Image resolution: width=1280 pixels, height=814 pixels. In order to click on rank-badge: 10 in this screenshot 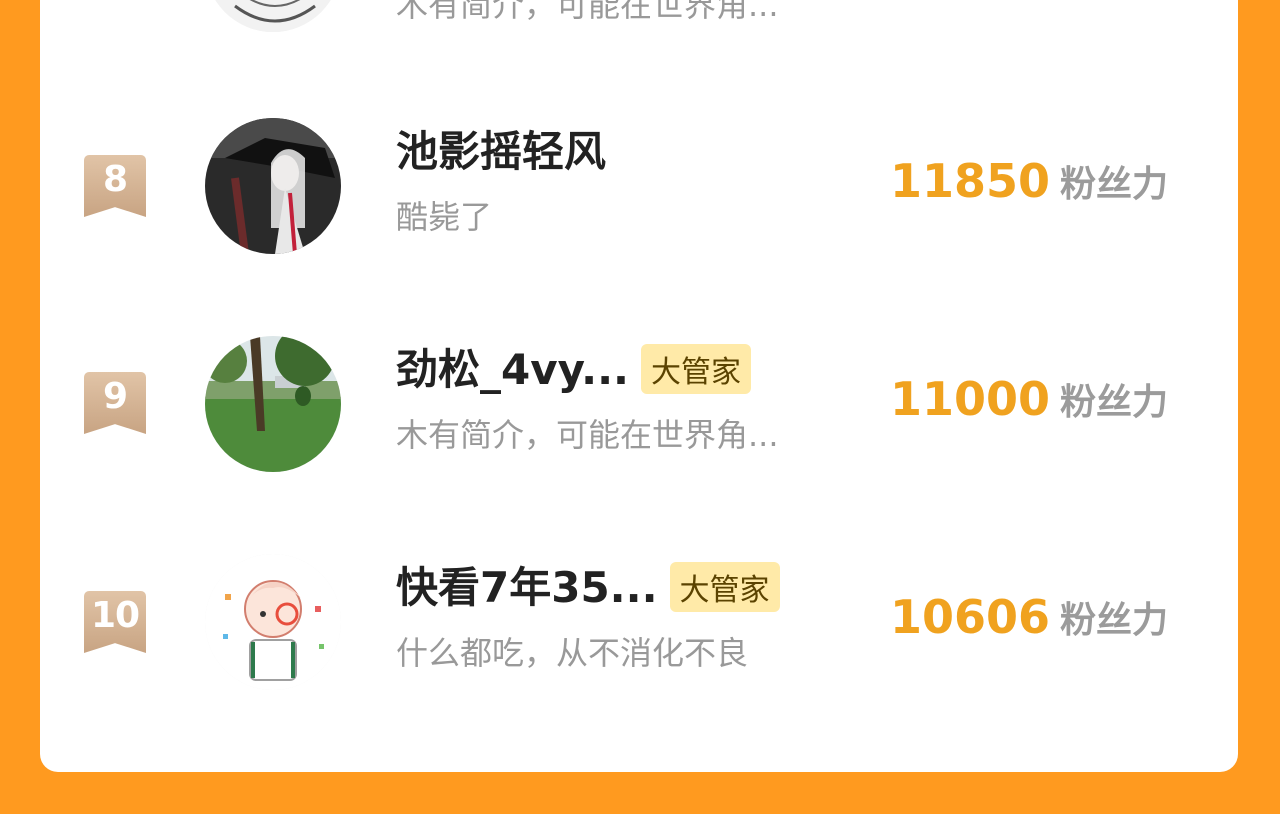, I will do `click(115, 622)`.